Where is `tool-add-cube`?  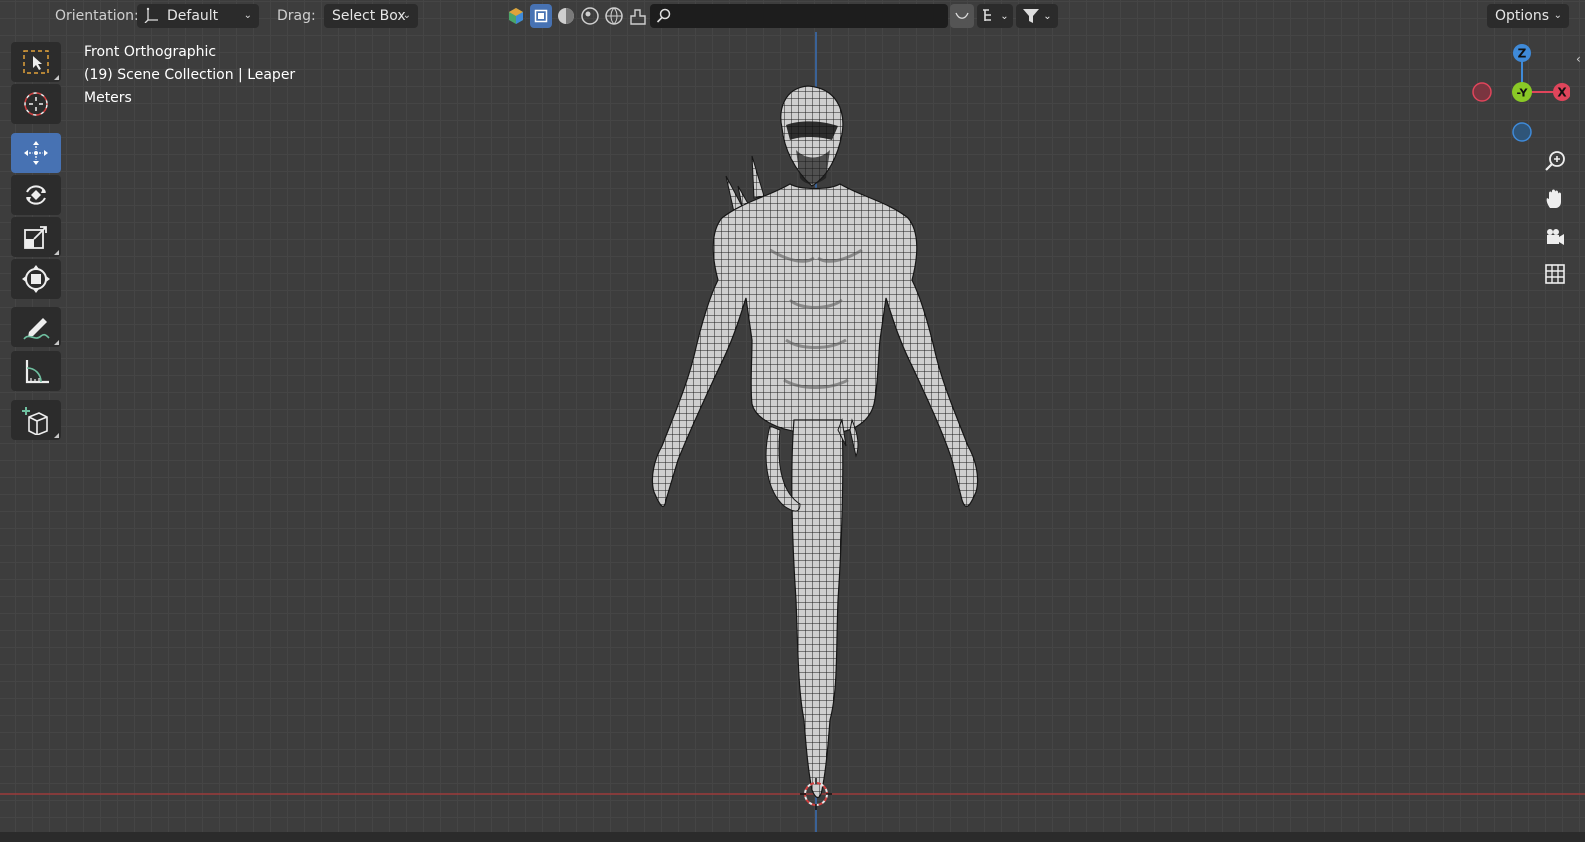
tool-add-cube is located at coordinates (36, 420).